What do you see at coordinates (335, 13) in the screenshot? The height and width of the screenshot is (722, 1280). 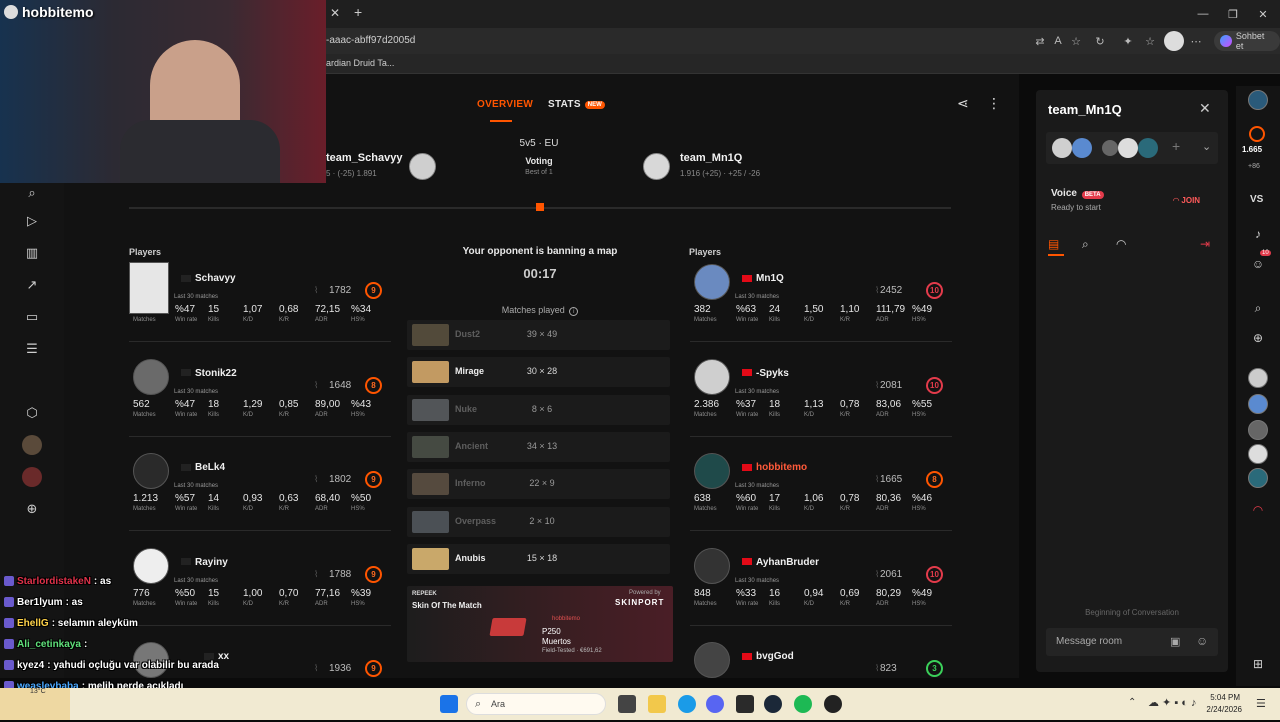 I see `close-tab-icon: ✕` at bounding box center [335, 13].